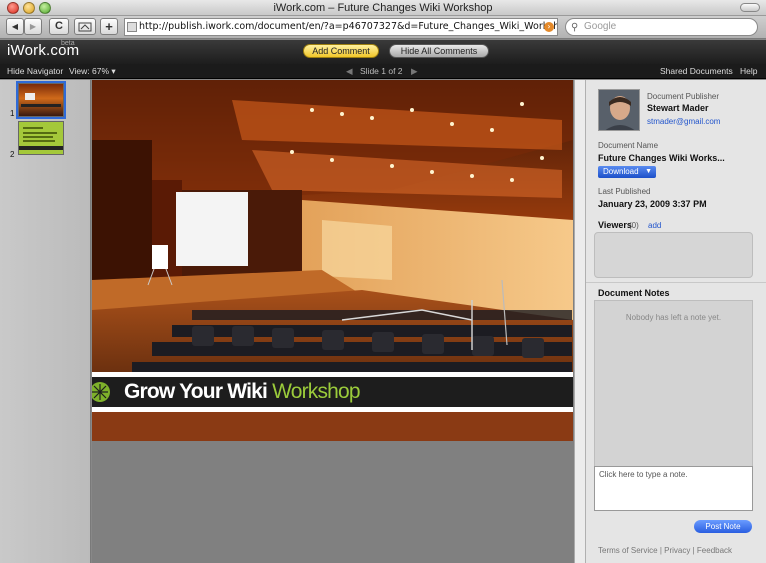 The width and height of the screenshot is (766, 563). I want to click on forward-button: ▶, so click(33, 26).